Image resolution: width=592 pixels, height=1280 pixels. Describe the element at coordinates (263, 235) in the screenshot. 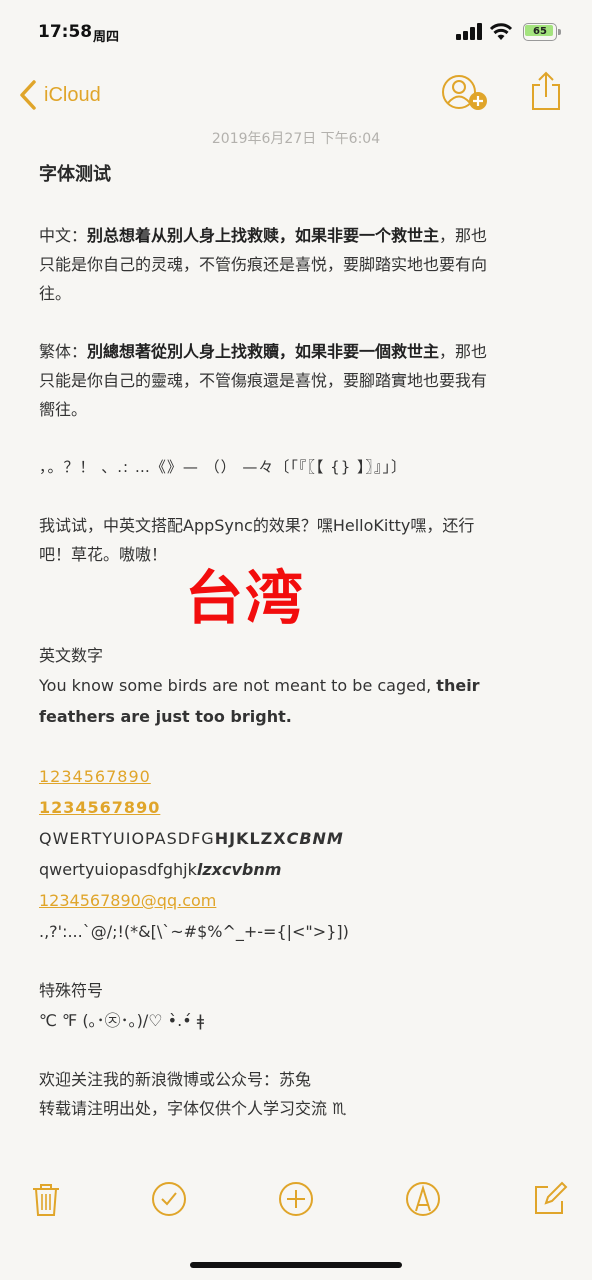

I see `simplified-bold: 别总想着从别人身上找救赎，如果非要一个救世主` at that location.